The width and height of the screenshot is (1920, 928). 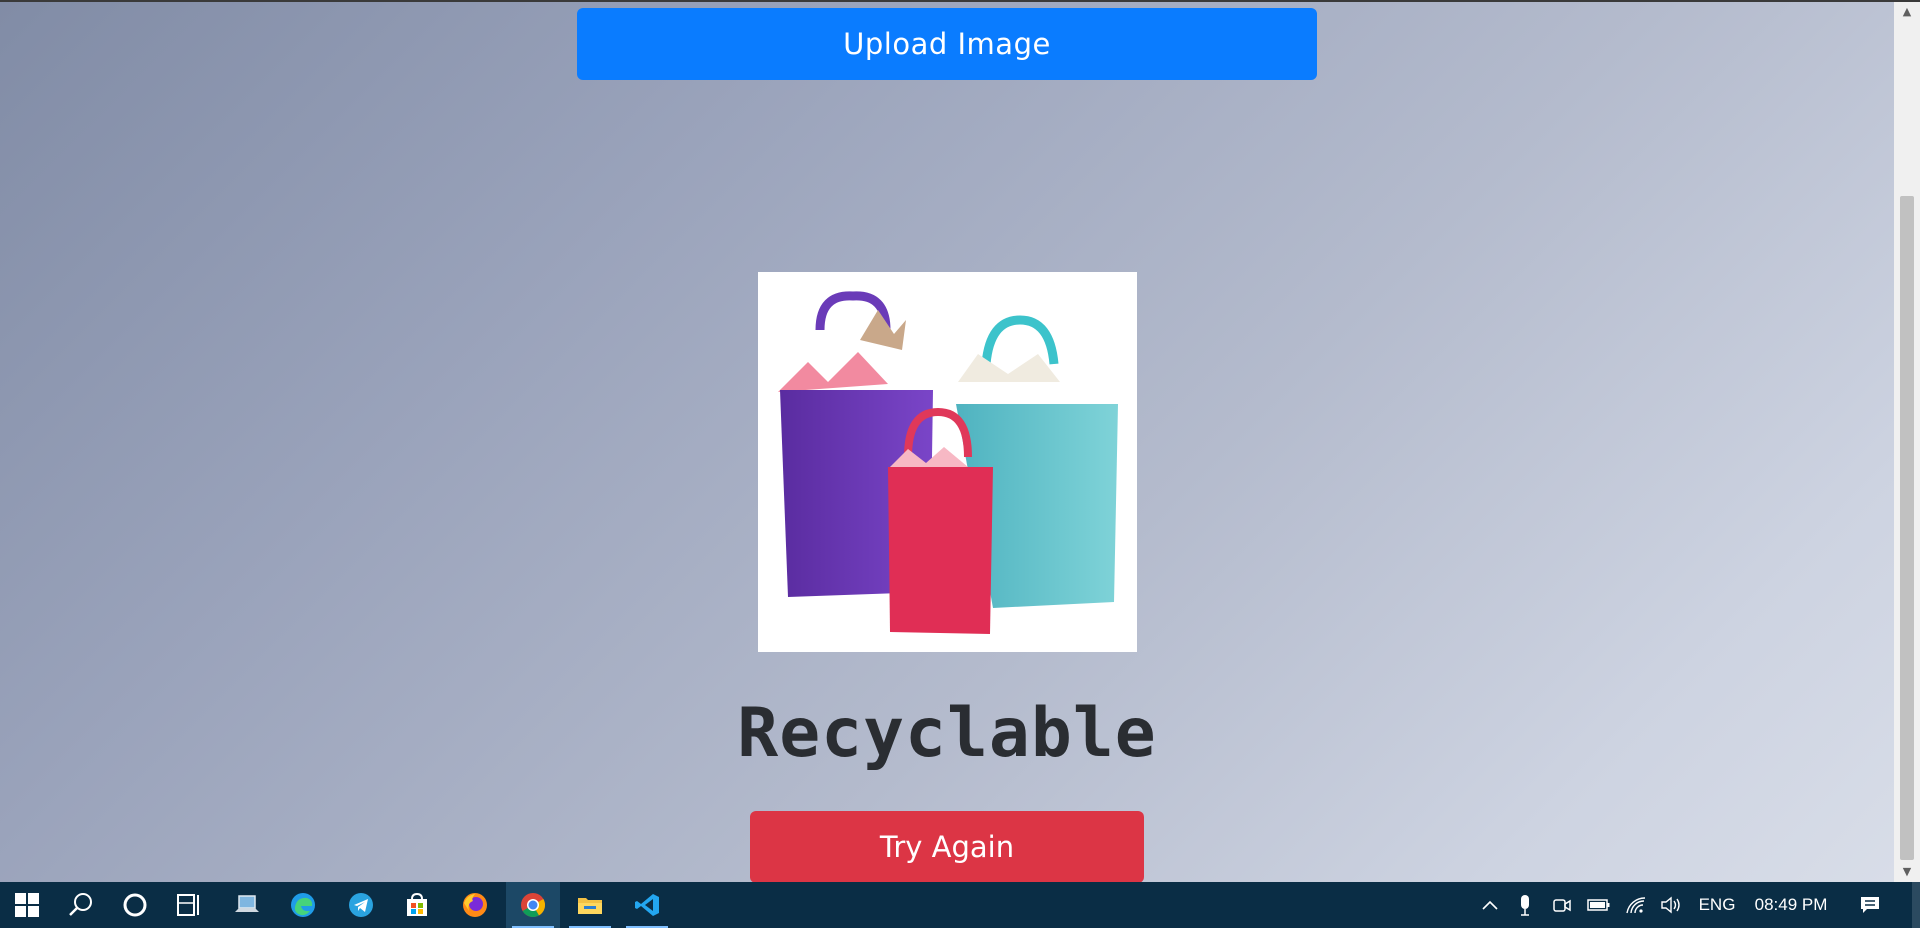 I want to click on telegram-icon, so click(x=361, y=905).